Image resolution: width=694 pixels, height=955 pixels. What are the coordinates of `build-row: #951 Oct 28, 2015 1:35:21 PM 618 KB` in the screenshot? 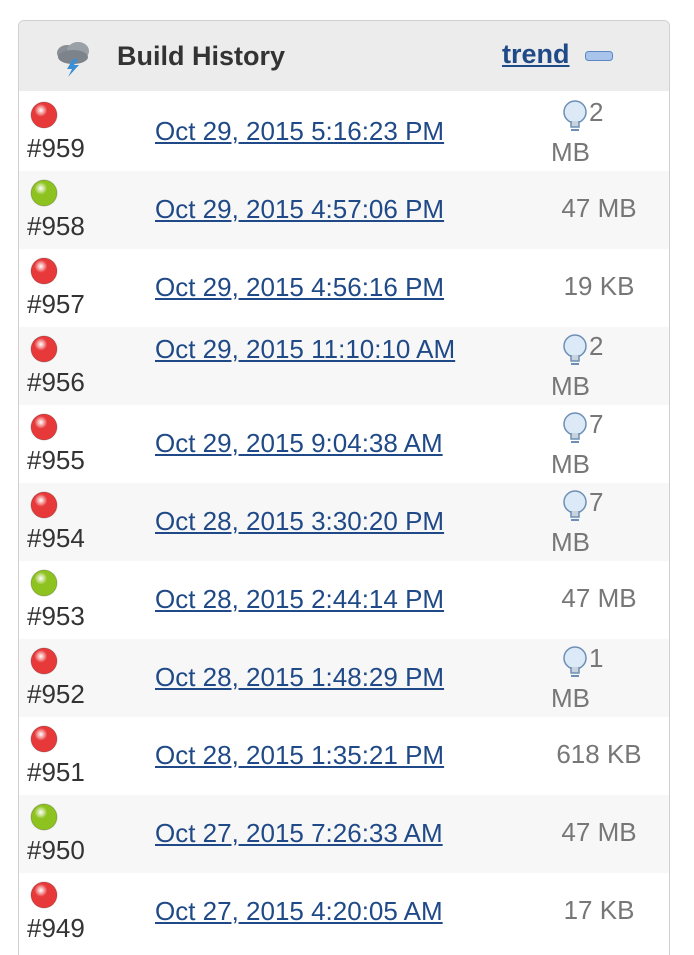 It's located at (344, 756).